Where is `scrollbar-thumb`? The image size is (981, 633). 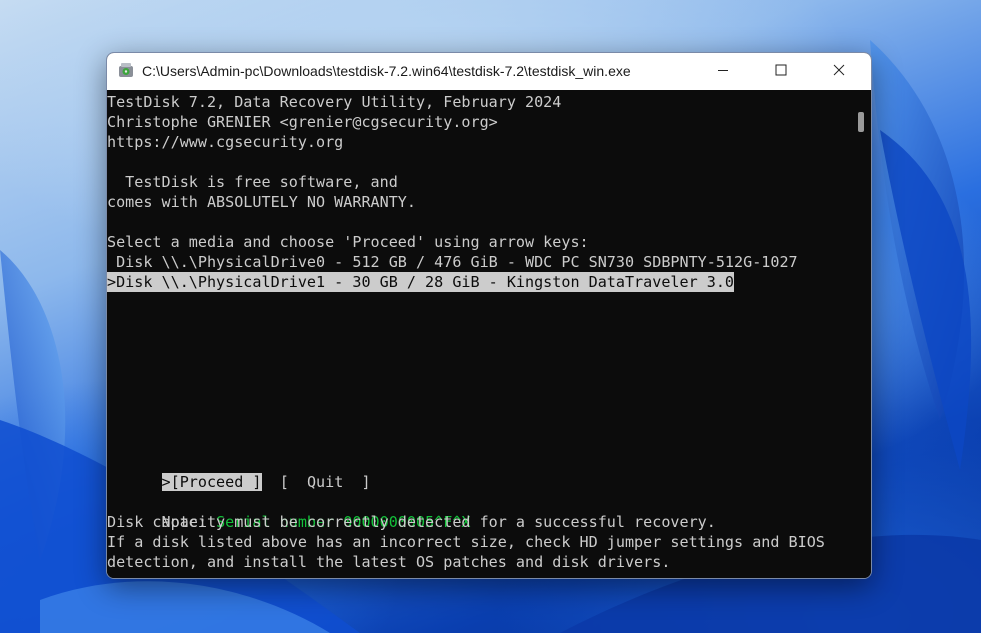 scrollbar-thumb is located at coordinates (861, 122).